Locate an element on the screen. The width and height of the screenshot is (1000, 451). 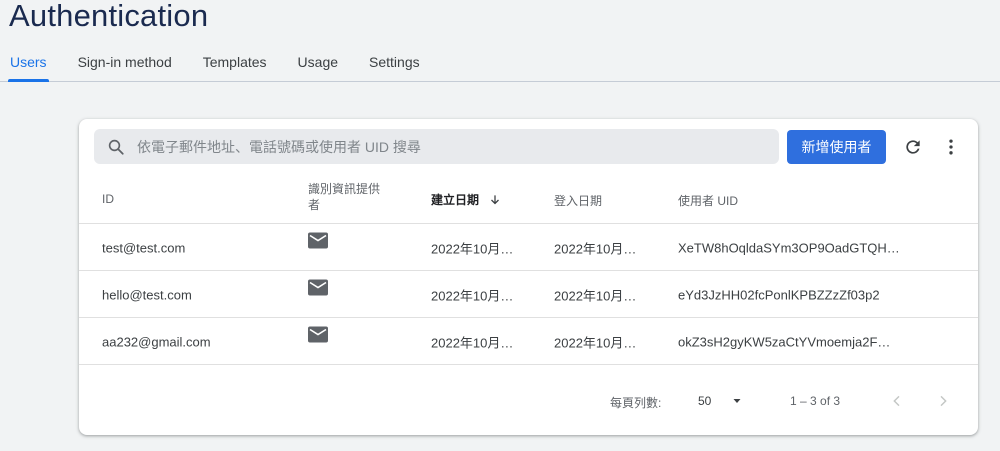
refresh-icon is located at coordinates (913, 147).